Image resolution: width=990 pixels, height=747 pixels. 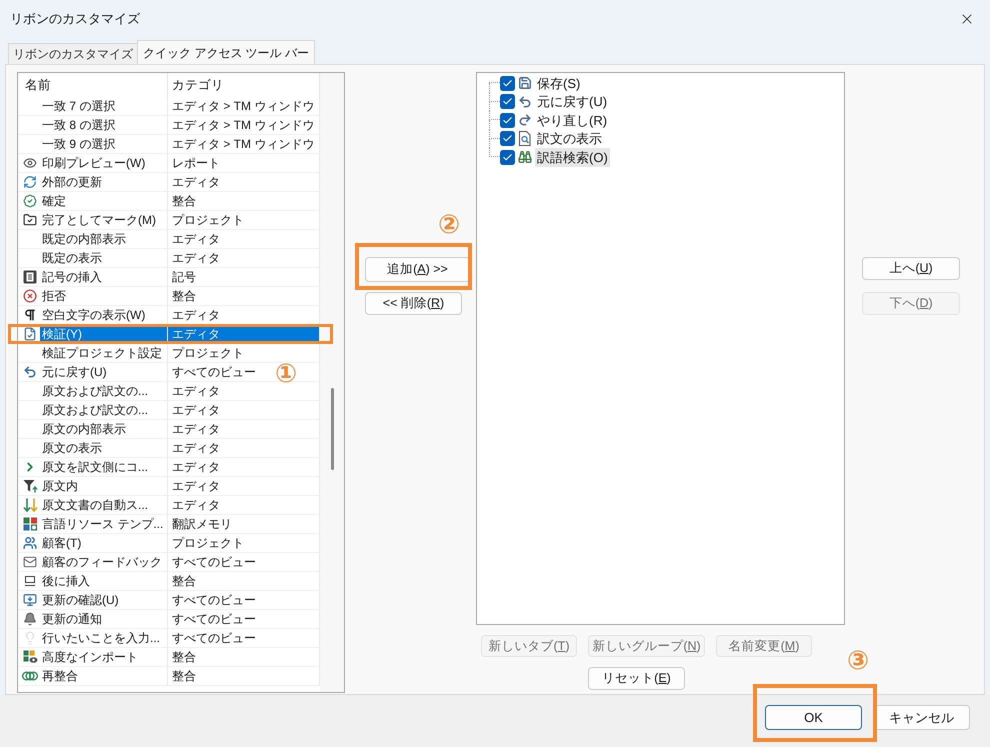 I want to click on toolbar-item: 元に戻す(U), so click(x=572, y=102).